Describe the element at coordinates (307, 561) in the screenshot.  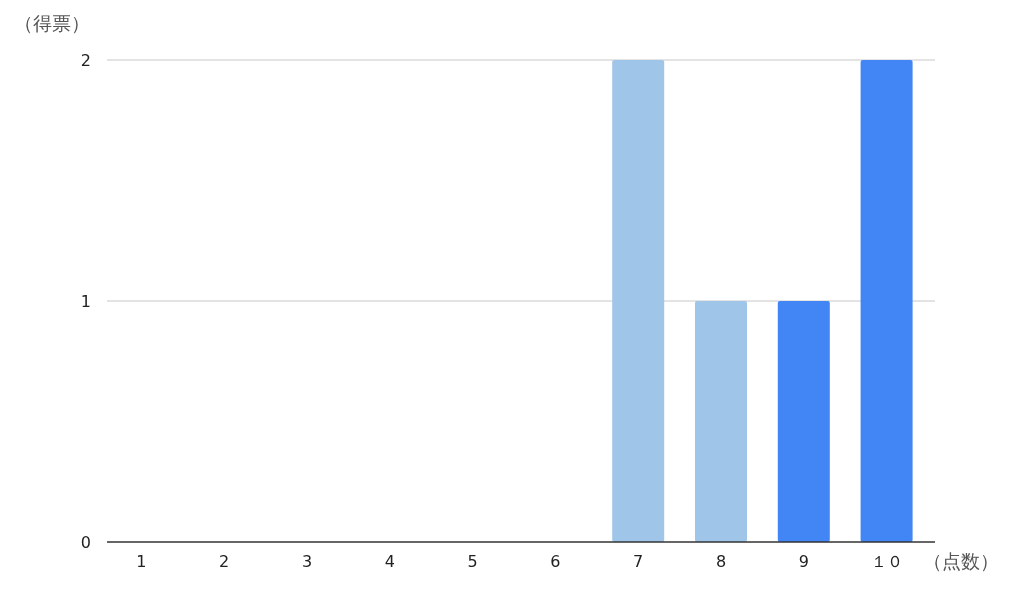
I see `x-tick-label: 3` at that location.